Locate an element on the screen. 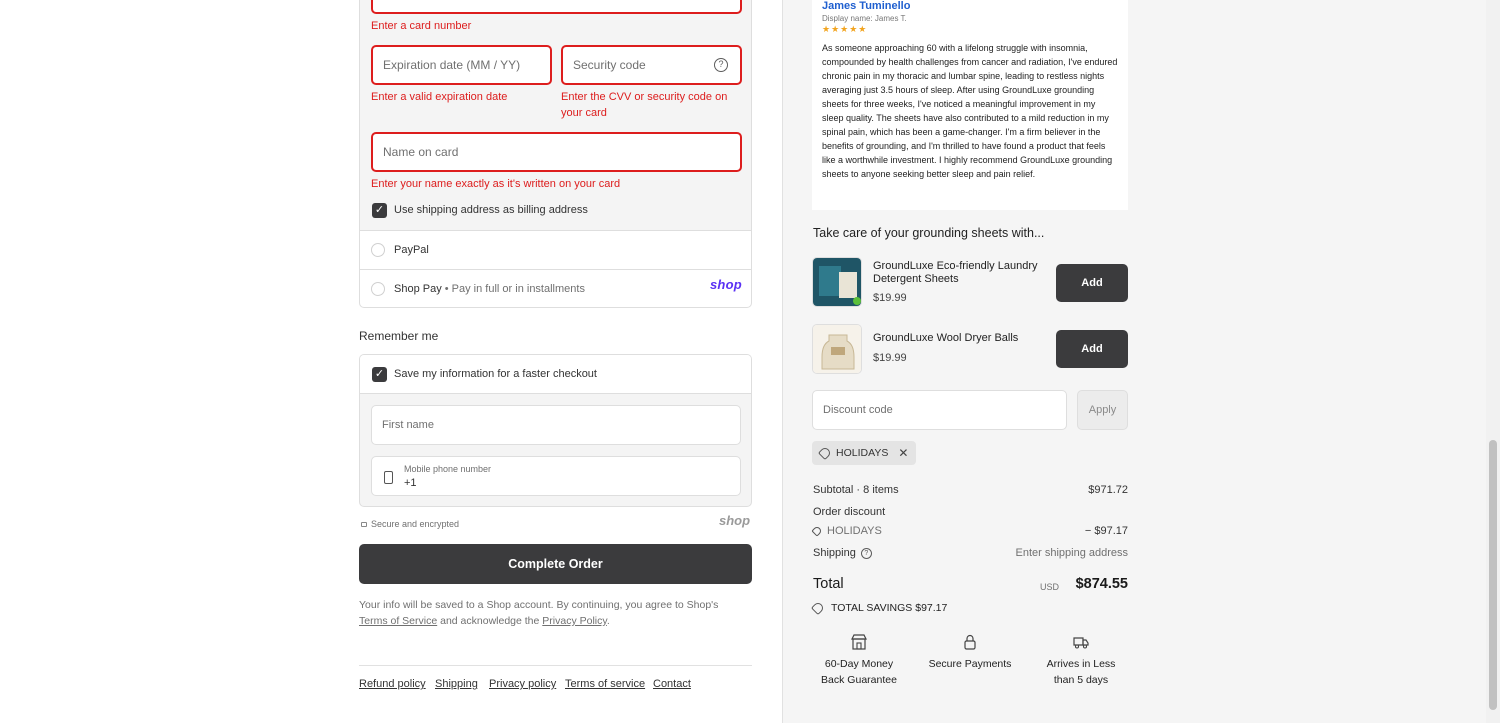 The width and height of the screenshot is (1500, 723). paypal-label: PayPal is located at coordinates (411, 250).